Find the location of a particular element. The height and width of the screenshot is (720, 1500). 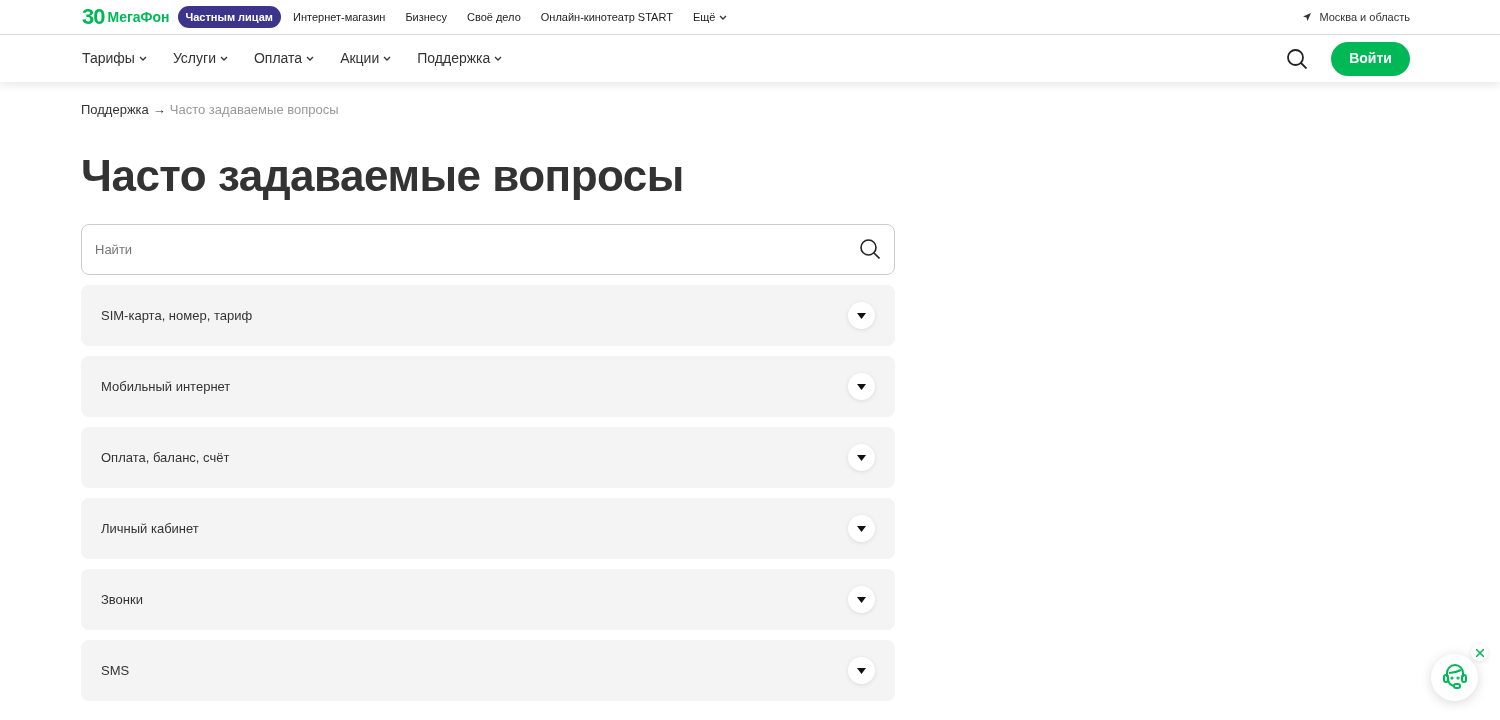

more-menu: Ещё is located at coordinates (710, 17).